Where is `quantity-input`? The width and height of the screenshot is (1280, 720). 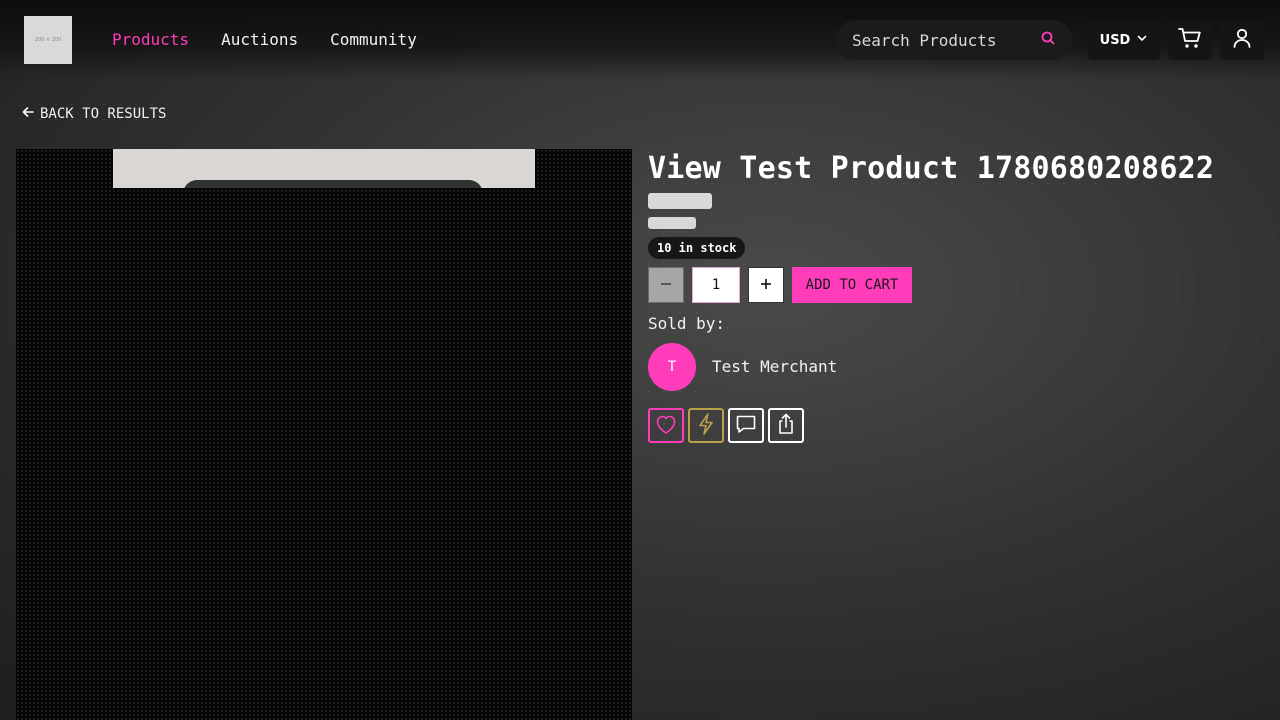
quantity-input is located at coordinates (716, 285).